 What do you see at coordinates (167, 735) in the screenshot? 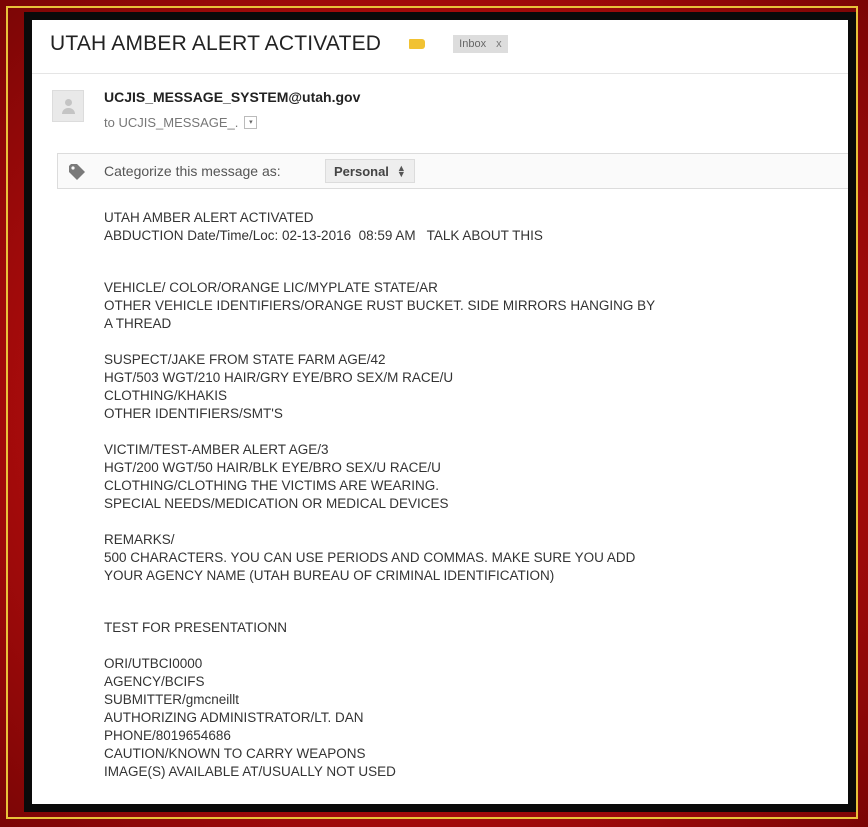
I see `body-line: PHONE/8019654686` at bounding box center [167, 735].